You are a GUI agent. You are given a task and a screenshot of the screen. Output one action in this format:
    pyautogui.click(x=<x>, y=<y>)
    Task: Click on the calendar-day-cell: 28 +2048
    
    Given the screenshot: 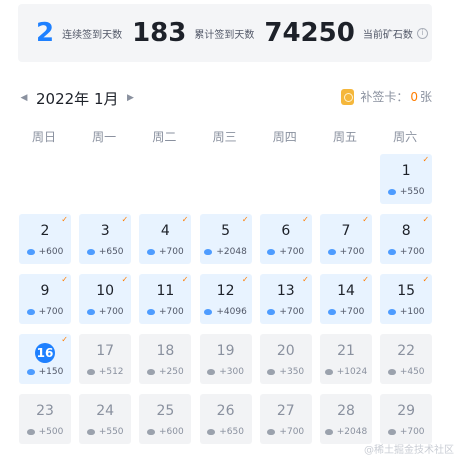 What is the action you would take?
    pyautogui.click(x=346, y=419)
    